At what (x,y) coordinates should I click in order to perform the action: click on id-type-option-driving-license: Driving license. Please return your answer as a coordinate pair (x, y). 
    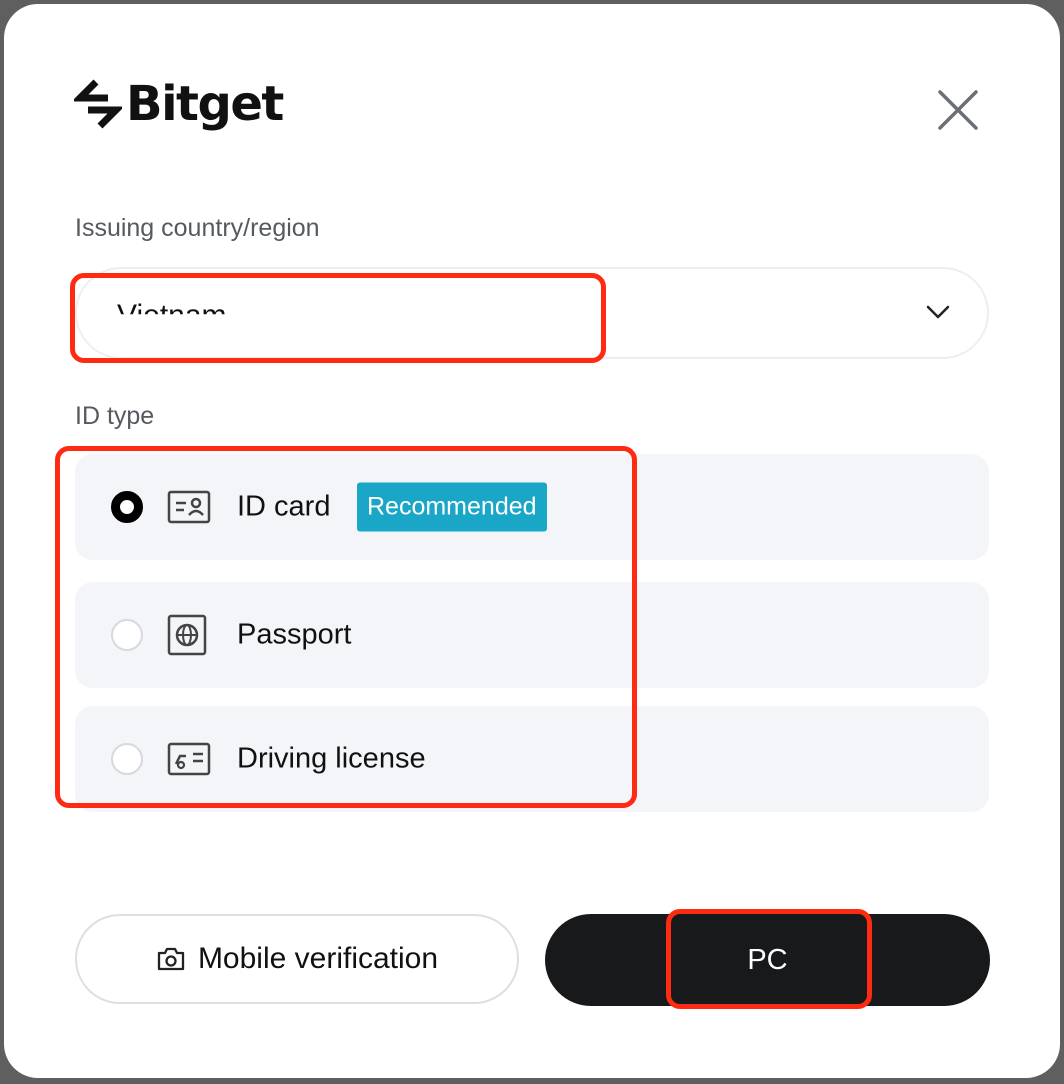
    Looking at the image, I should click on (532, 759).